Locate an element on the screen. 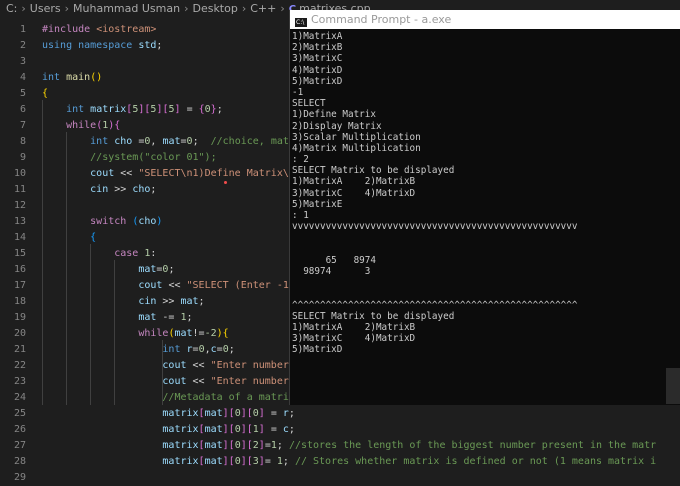 The height and width of the screenshot is (486, 680). breadcrumb-item: C: is located at coordinates (11, 8).